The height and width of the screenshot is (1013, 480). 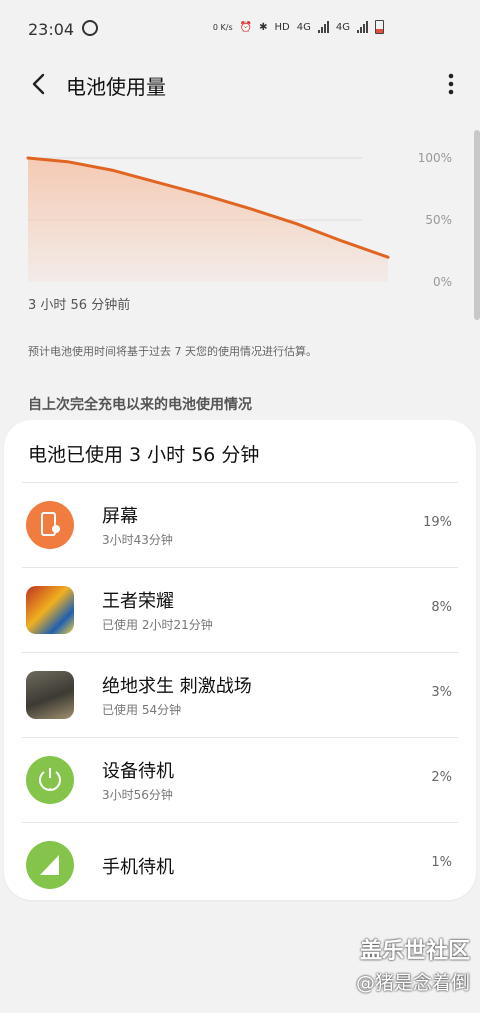 I want to click on estimate-note: 预计电池使用时间将基于过去 7 天您的使用情况进行估算。, so click(x=172, y=351).